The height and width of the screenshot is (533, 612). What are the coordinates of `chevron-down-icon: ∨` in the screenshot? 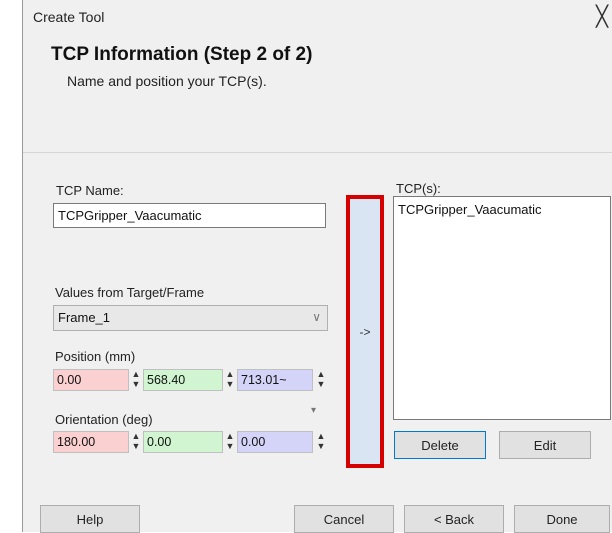 It's located at (316, 317).